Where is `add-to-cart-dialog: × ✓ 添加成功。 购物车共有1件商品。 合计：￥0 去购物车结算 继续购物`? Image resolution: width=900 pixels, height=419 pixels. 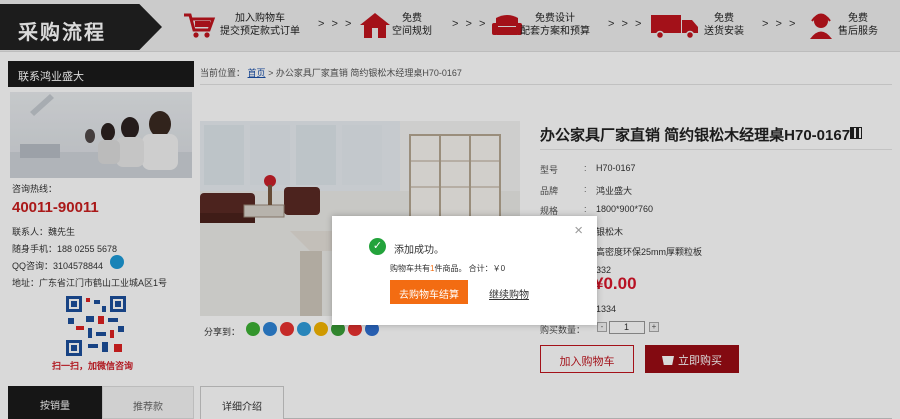 add-to-cart-dialog: × ✓ 添加成功。 购物车共有1件商品。 合计：￥0 去购物车结算 继续购物 is located at coordinates (464, 270).